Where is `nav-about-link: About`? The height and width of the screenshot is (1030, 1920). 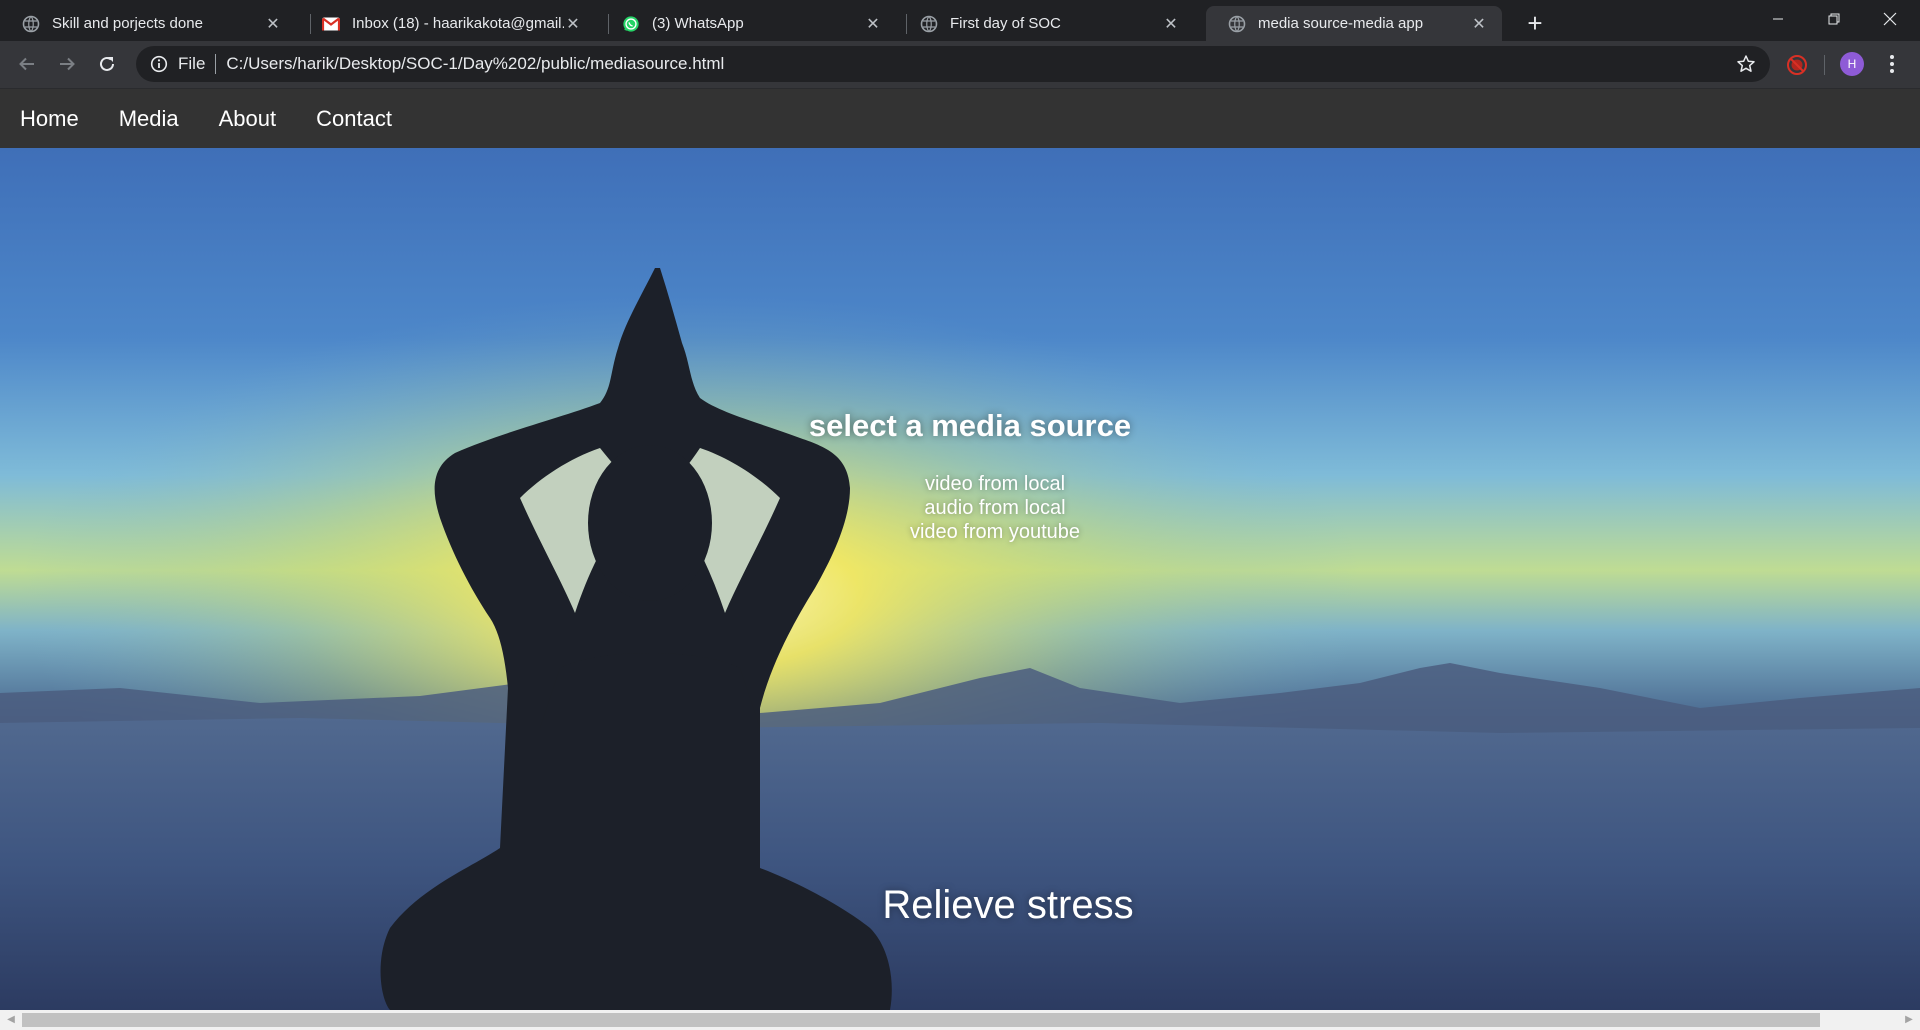 nav-about-link: About is located at coordinates (248, 119).